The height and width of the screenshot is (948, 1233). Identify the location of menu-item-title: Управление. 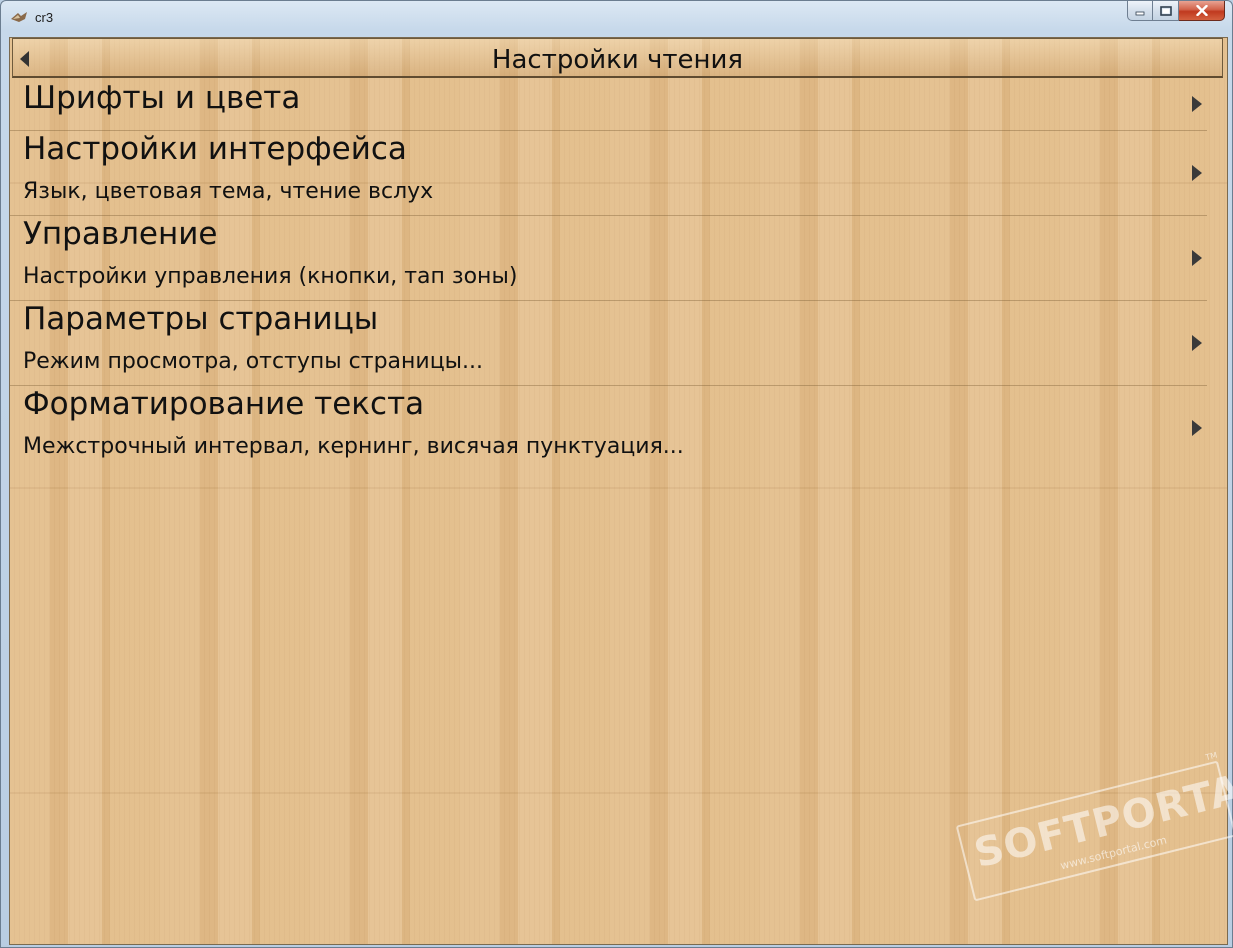
(120, 234).